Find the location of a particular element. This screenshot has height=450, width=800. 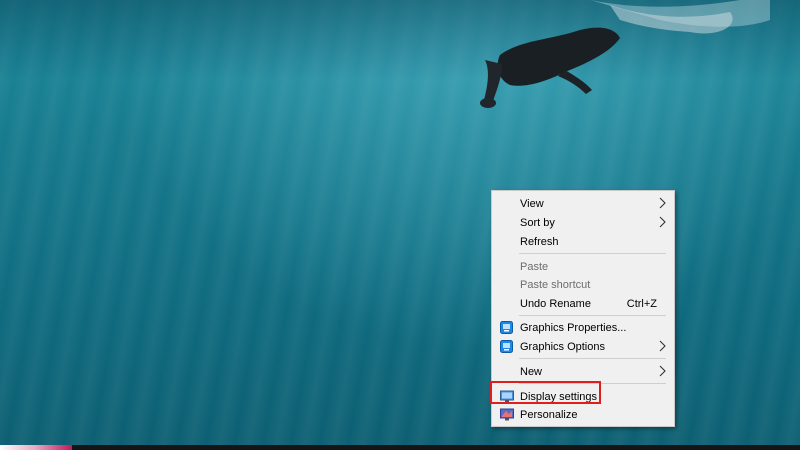

menu-item-label: Paste is located at coordinates (534, 267).